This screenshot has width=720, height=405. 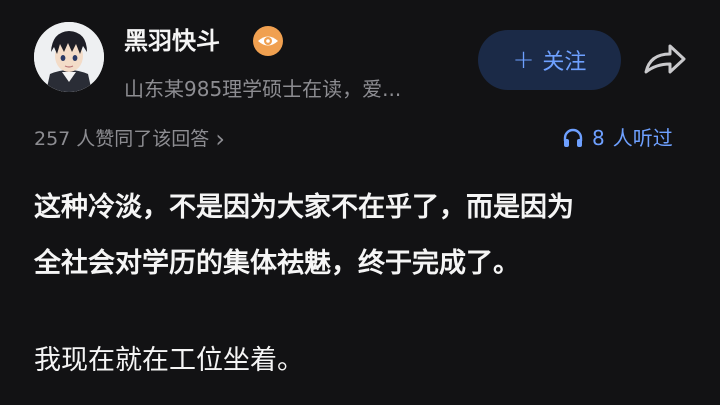 I want to click on listen-count: 8 人听过, so click(x=617, y=138).